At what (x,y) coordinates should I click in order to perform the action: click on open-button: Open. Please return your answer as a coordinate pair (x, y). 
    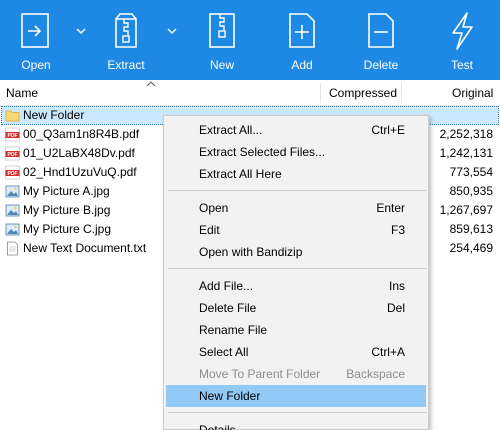
    Looking at the image, I should click on (36, 40).